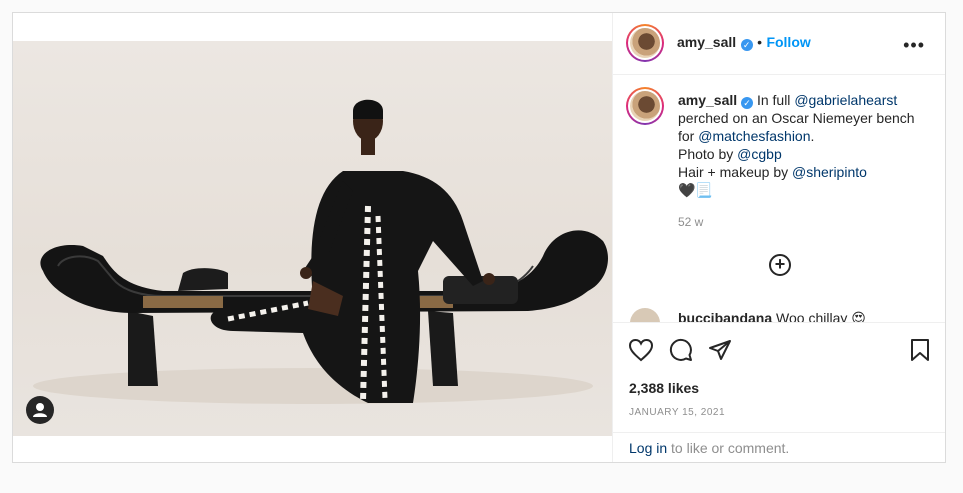  I want to click on author-username: amy_sall, so click(706, 42).